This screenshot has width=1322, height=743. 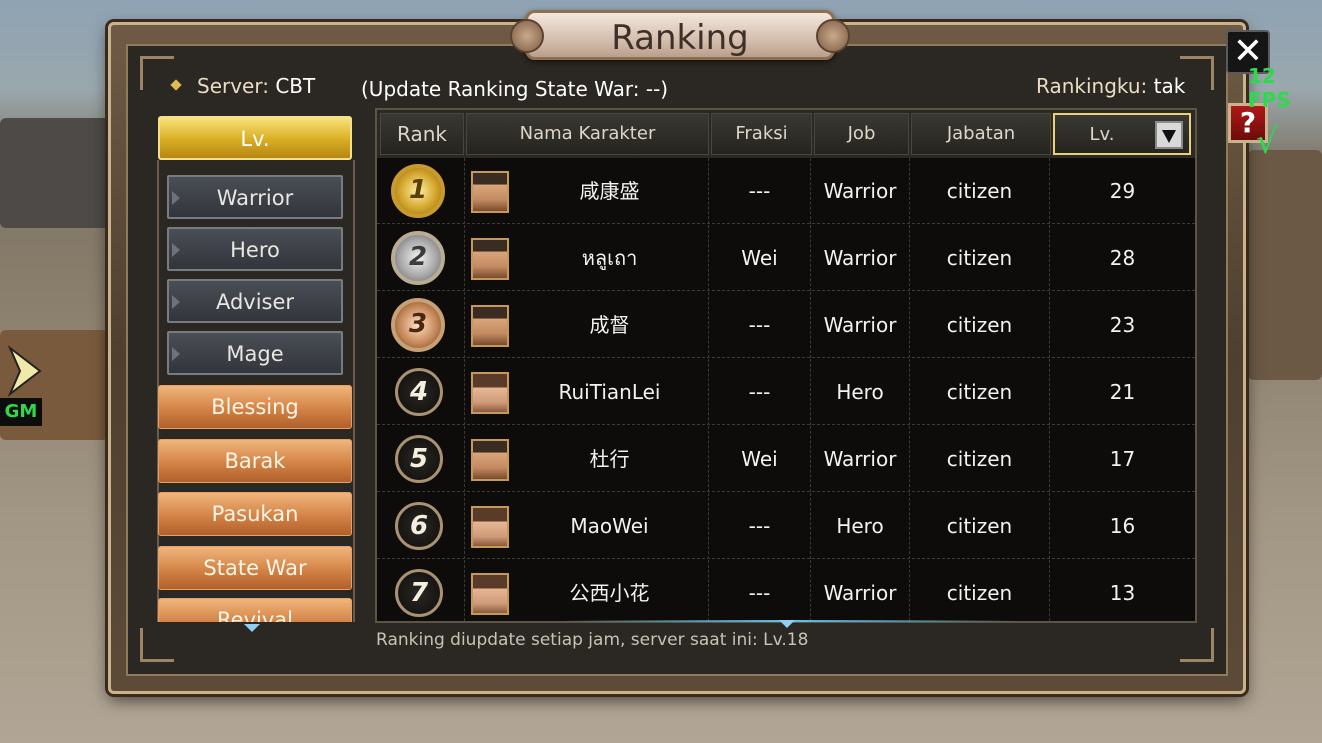 What do you see at coordinates (610, 258) in the screenshot?
I see `name-cell: หลูเถา` at bounding box center [610, 258].